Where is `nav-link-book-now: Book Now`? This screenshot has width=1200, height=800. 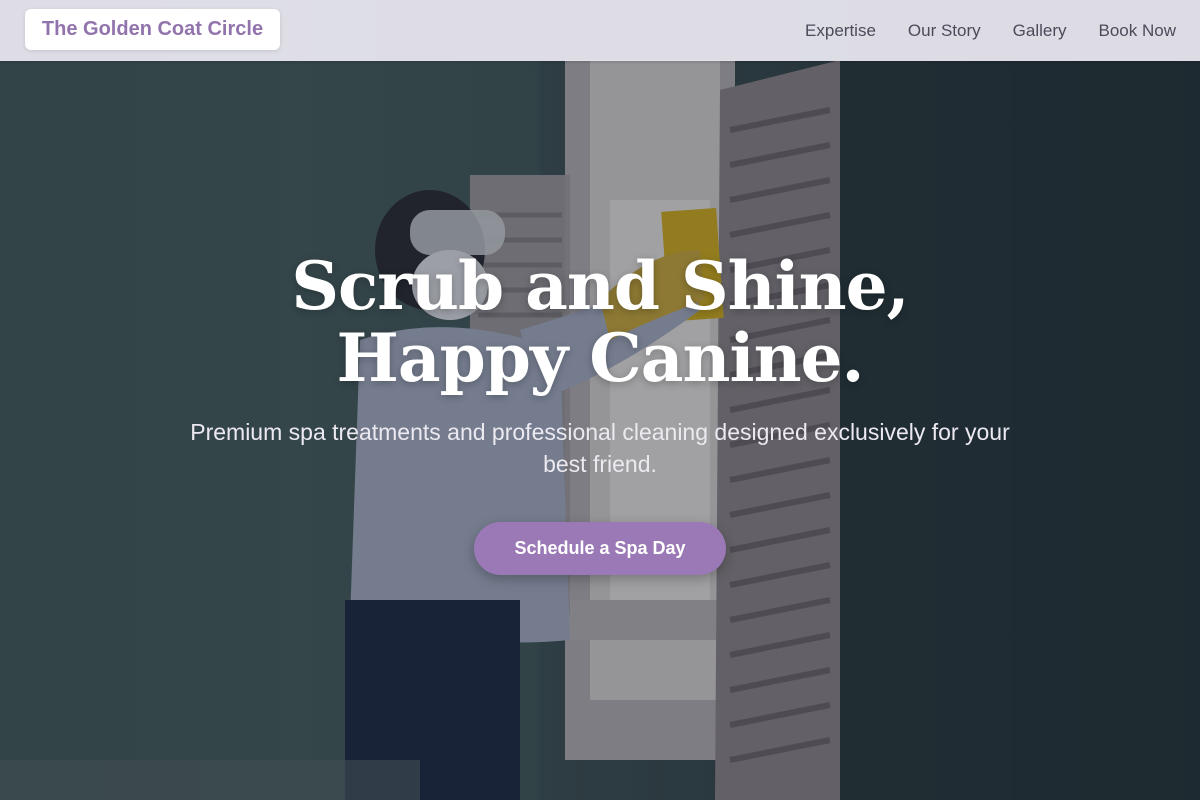
nav-link-book-now: Book Now is located at coordinates (1137, 31).